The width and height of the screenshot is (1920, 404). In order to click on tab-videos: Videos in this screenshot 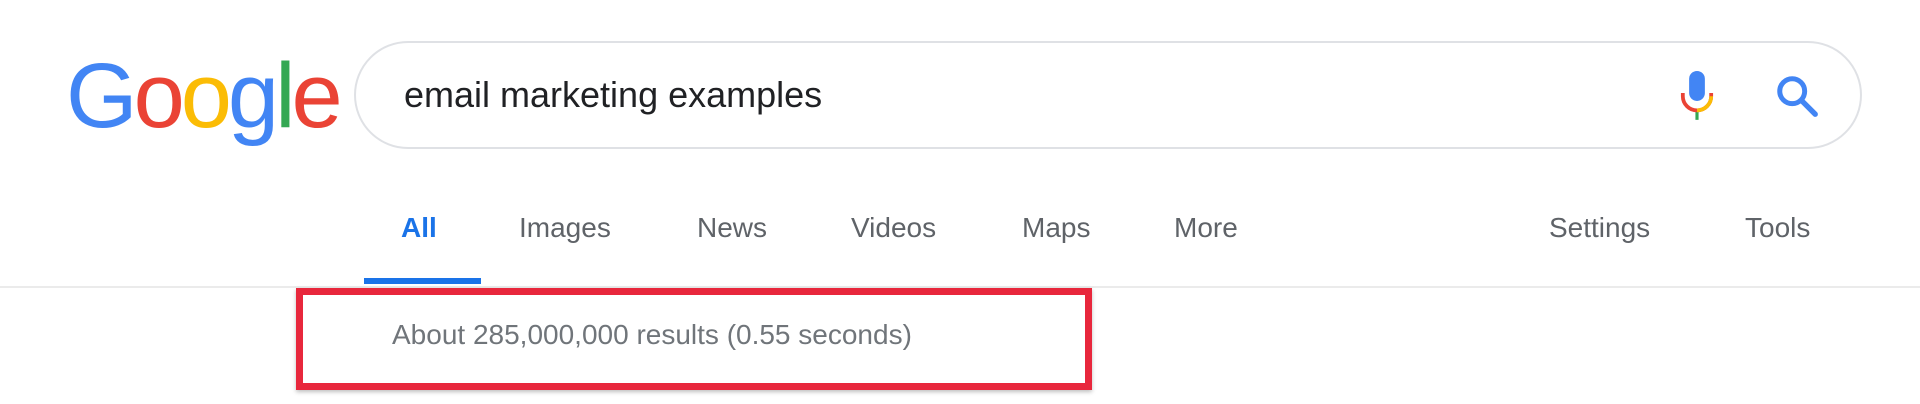, I will do `click(893, 228)`.